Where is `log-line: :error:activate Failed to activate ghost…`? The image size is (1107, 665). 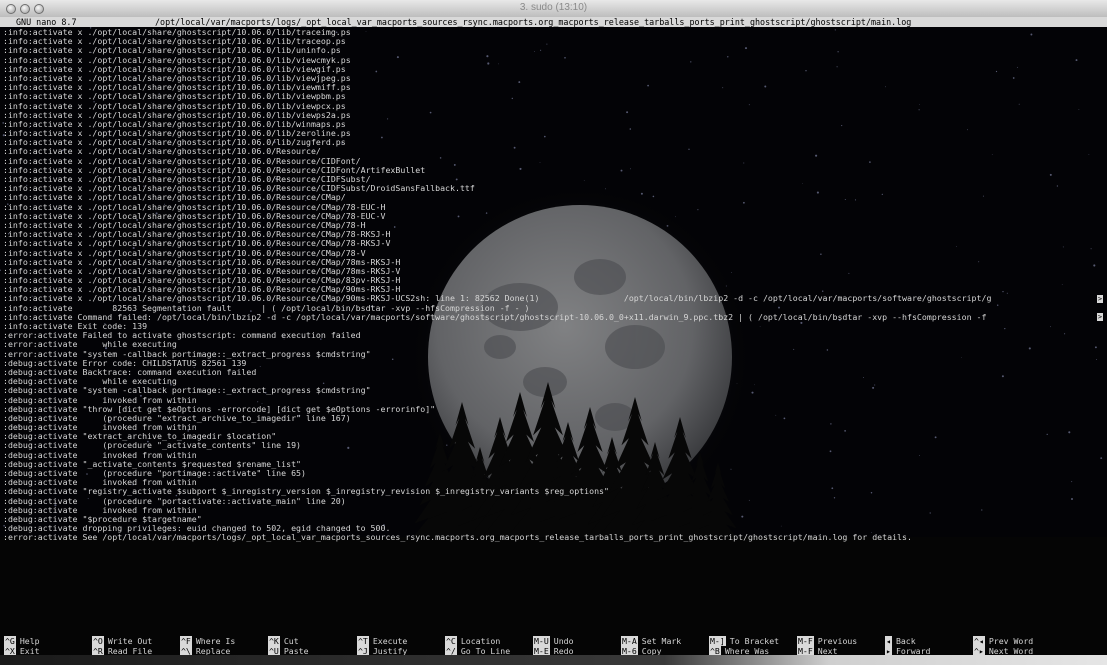
log-line: :error:activate Failed to activate ghost… is located at coordinates (182, 336).